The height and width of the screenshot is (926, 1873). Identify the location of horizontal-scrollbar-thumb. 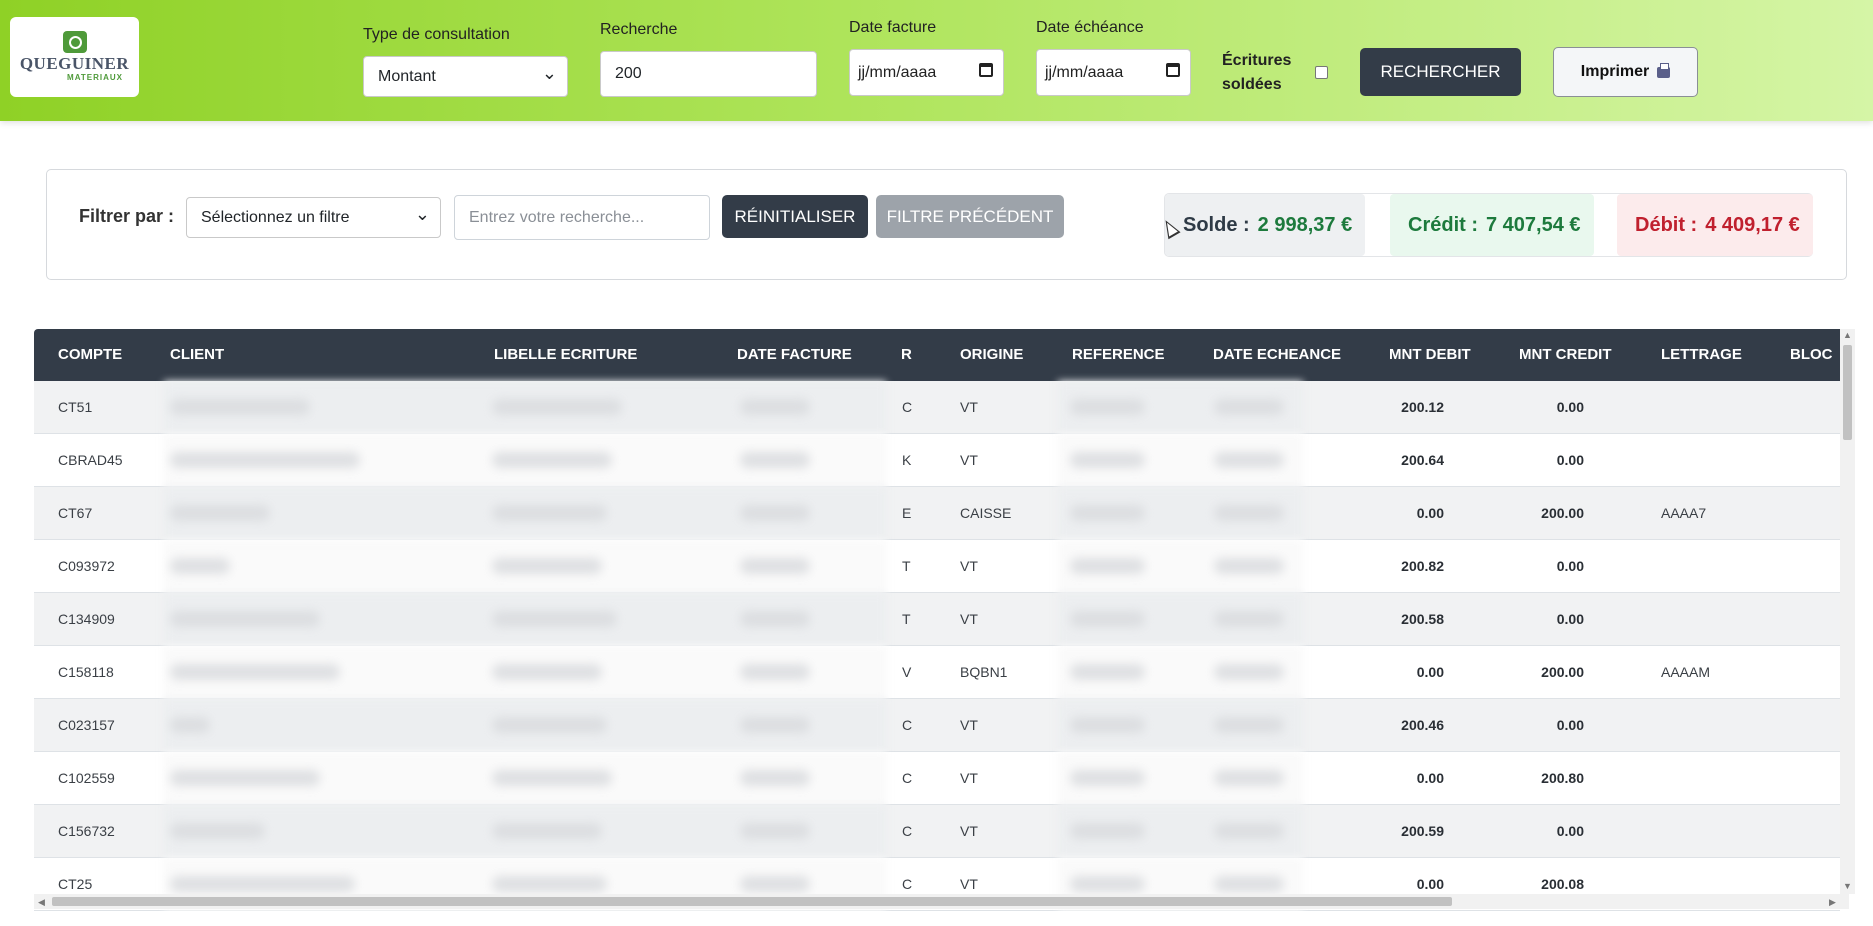
(752, 901).